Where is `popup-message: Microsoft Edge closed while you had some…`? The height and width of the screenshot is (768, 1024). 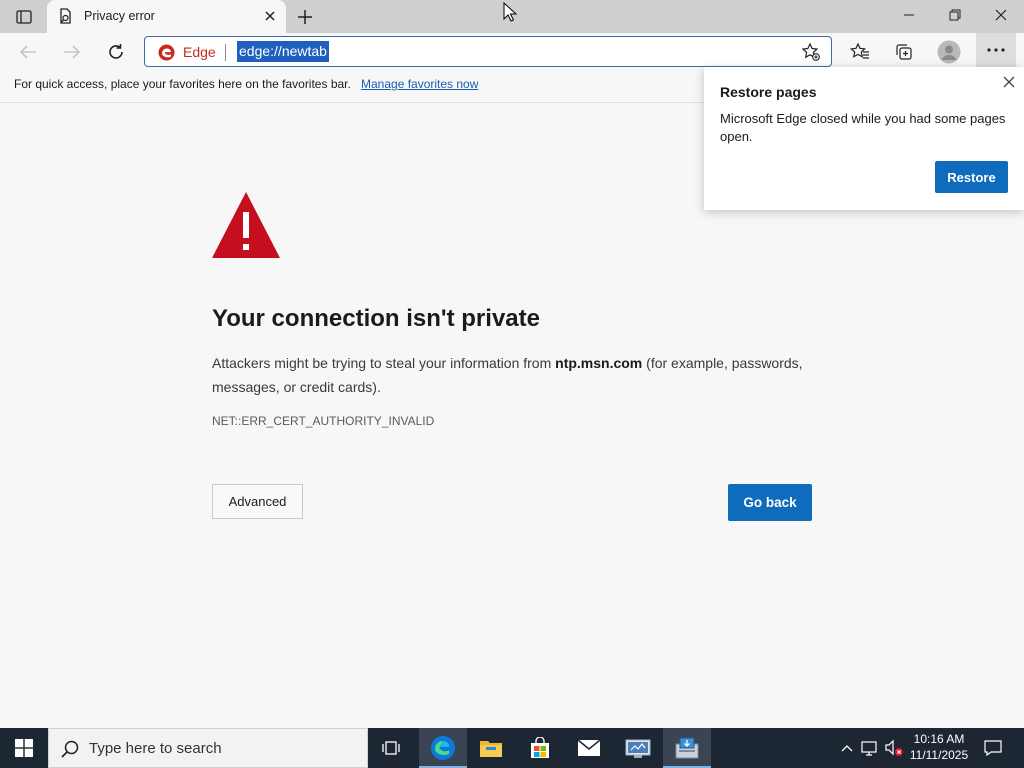
popup-message: Microsoft Edge closed while you had some… is located at coordinates (863, 127).